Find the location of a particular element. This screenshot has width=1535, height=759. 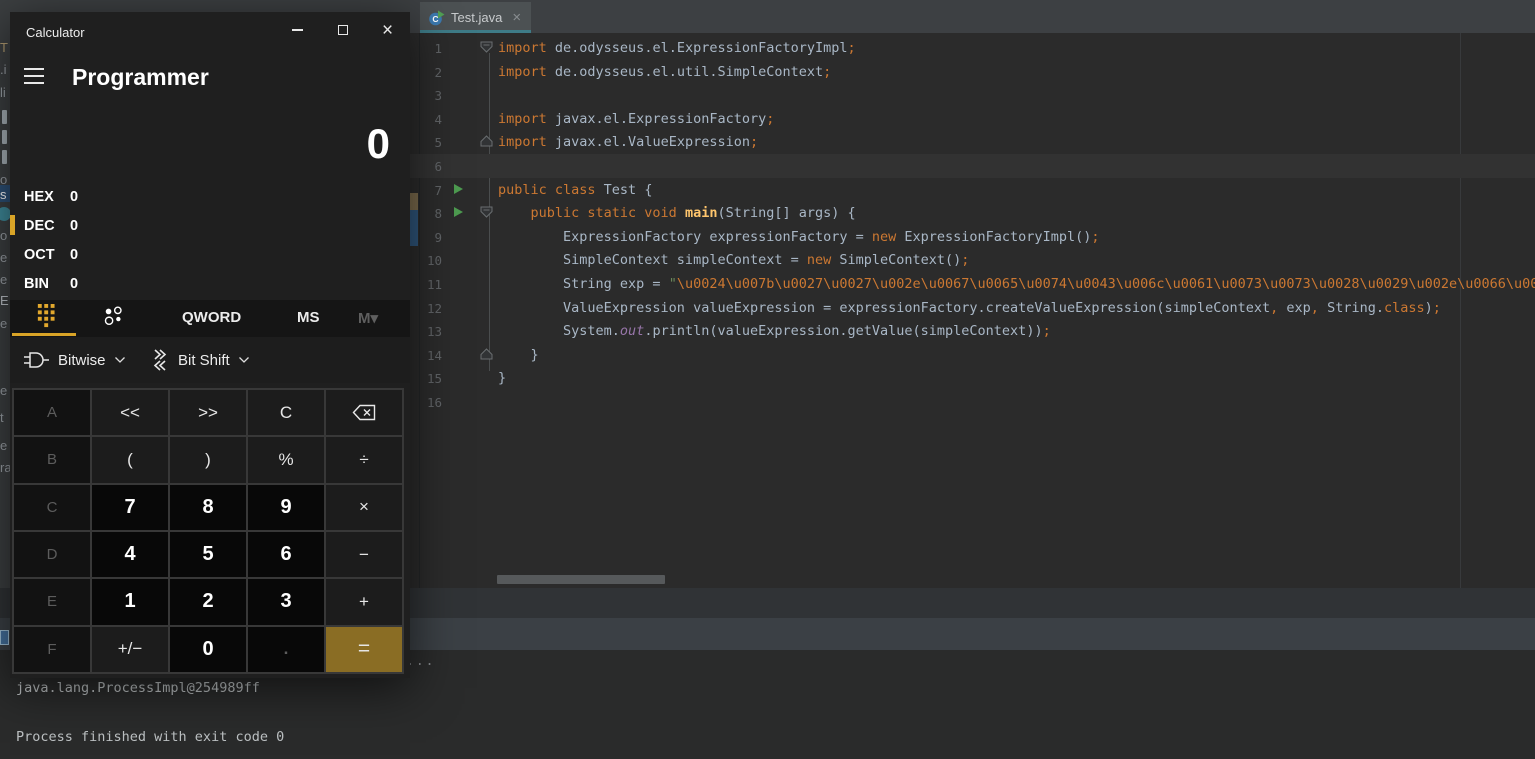

project-tree-strip: T .i li o s o e e Ee e t e ra is located at coordinates (5, 294).